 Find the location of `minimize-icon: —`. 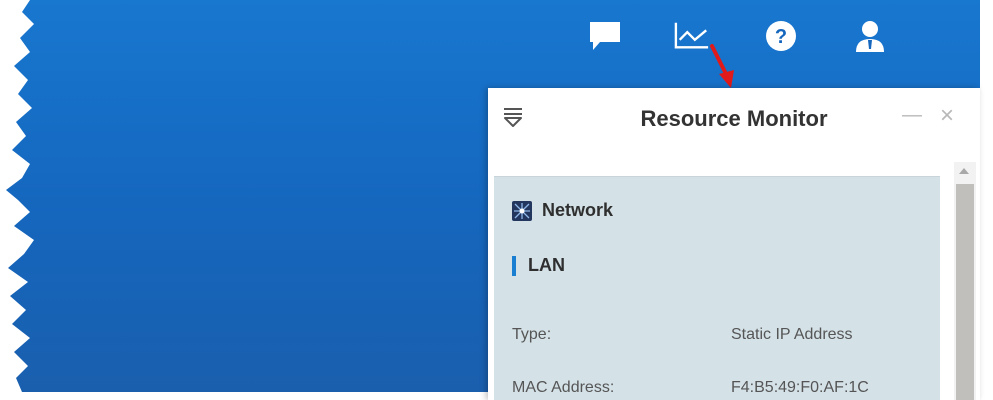

minimize-icon: — is located at coordinates (912, 115).